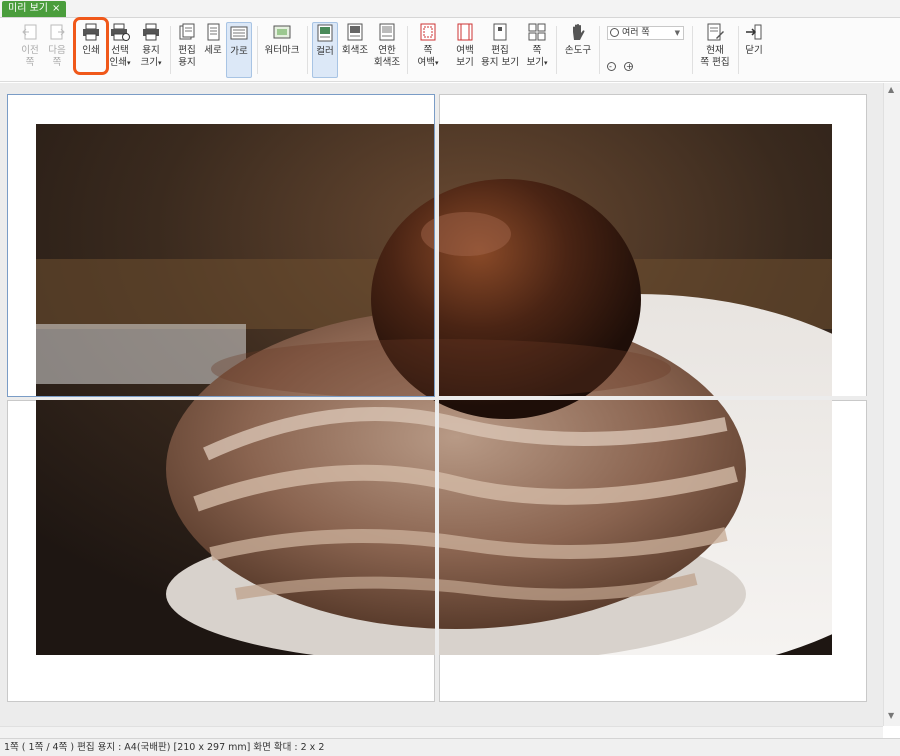  What do you see at coordinates (151, 32) in the screenshot?
I see `paper-size-icon` at bounding box center [151, 32].